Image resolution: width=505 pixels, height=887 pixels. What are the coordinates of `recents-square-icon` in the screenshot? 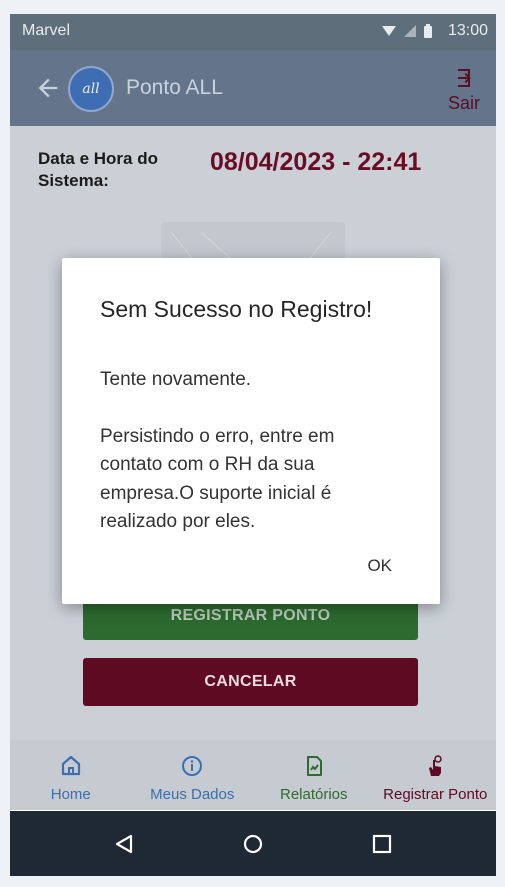 It's located at (382, 844).